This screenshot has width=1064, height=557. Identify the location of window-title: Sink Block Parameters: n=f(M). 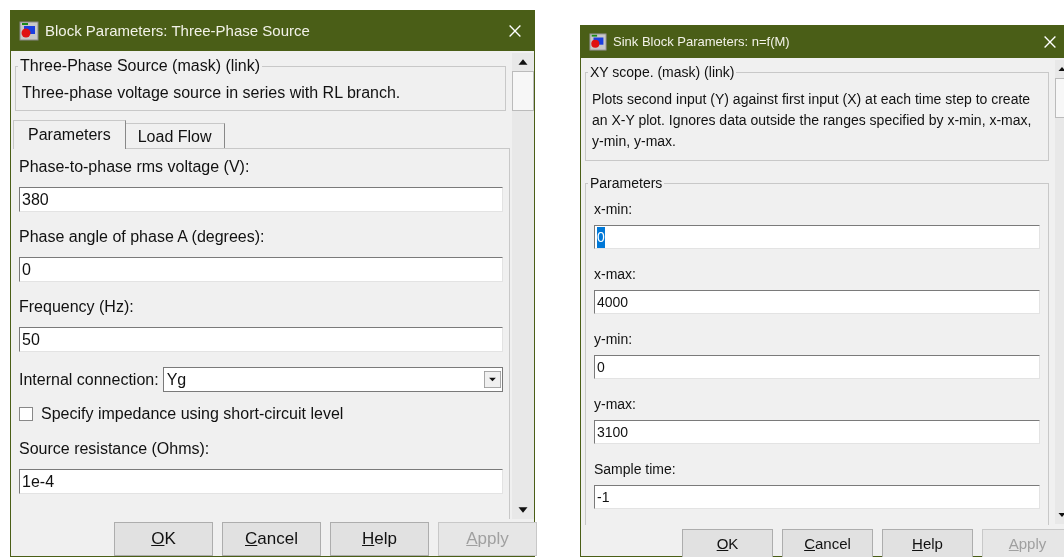
(702, 42).